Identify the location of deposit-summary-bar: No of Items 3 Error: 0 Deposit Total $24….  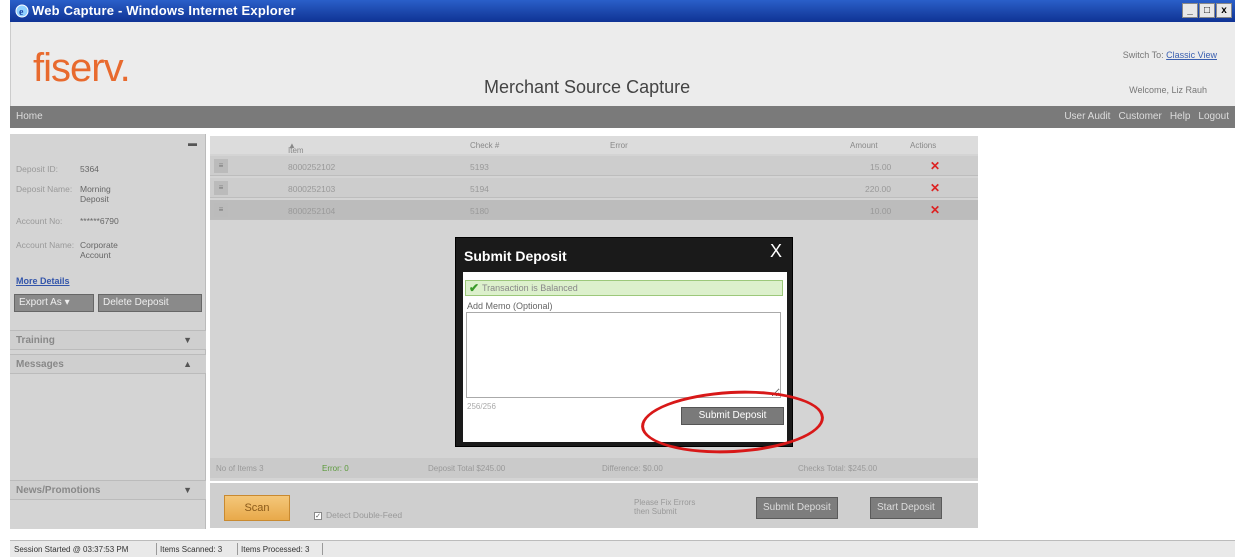
(594, 468).